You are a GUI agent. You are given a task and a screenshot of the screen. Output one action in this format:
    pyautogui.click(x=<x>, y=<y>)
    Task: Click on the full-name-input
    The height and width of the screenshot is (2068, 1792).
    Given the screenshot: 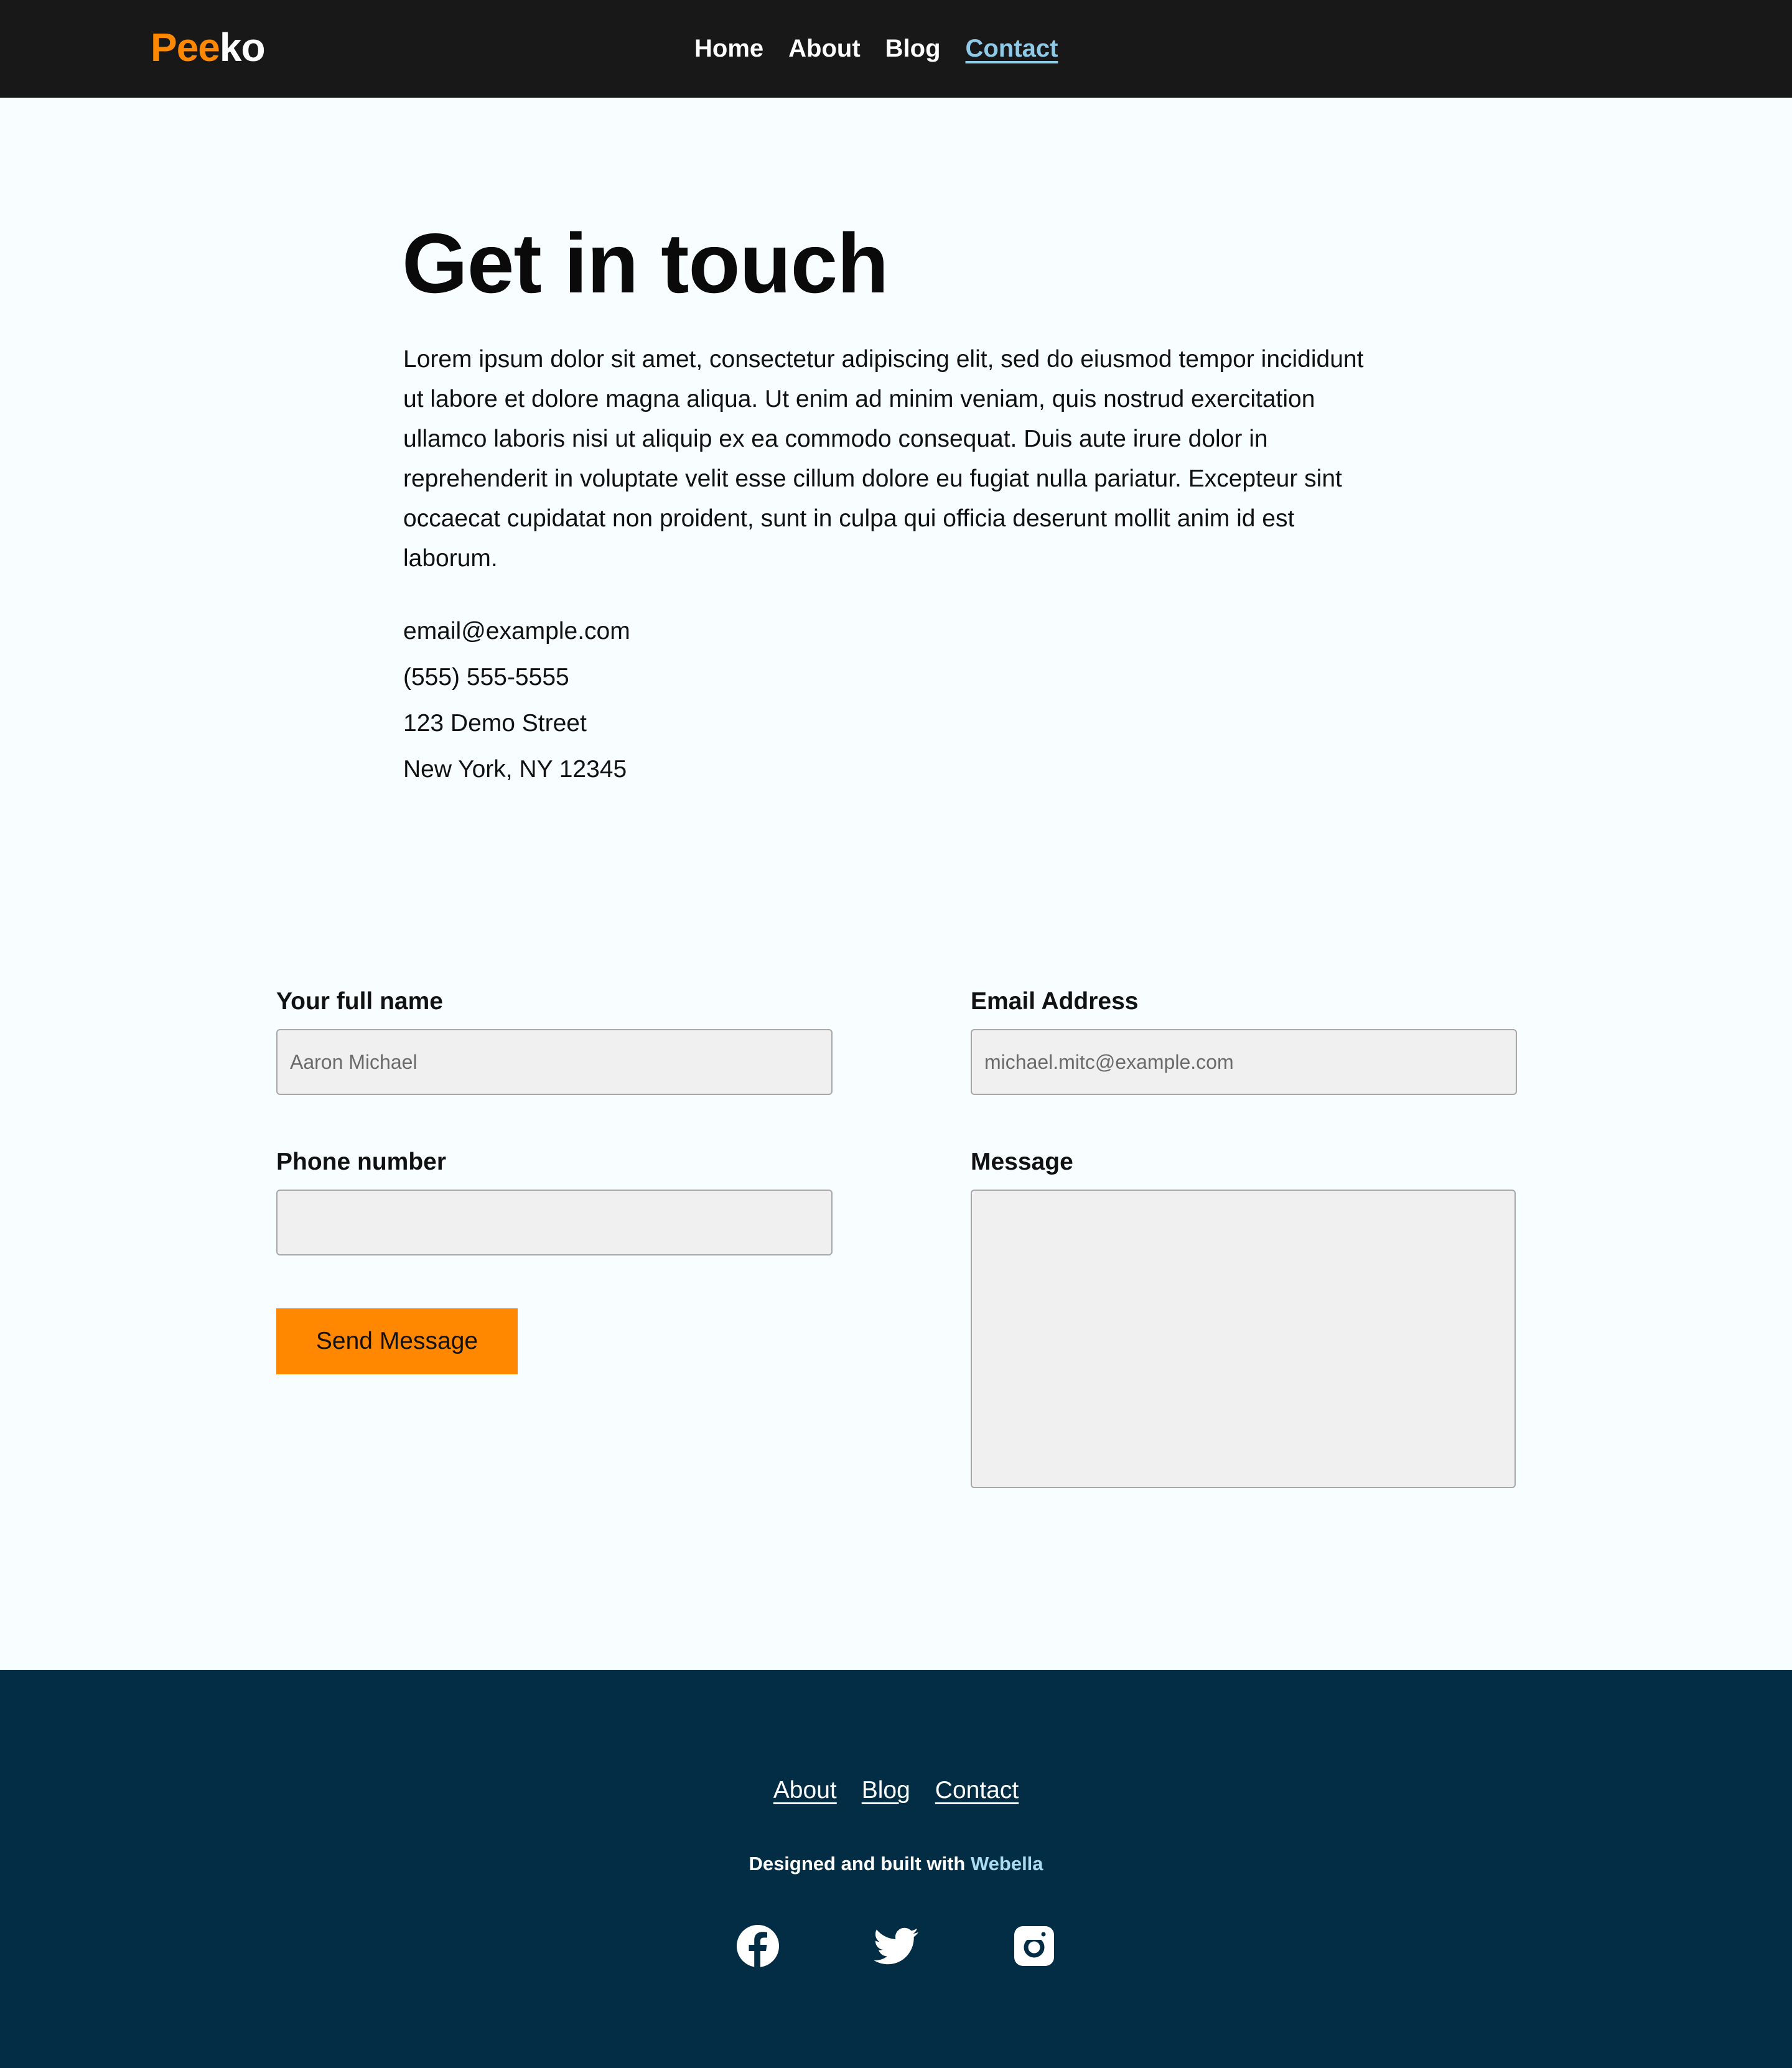 What is the action you would take?
    pyautogui.click(x=554, y=1062)
    